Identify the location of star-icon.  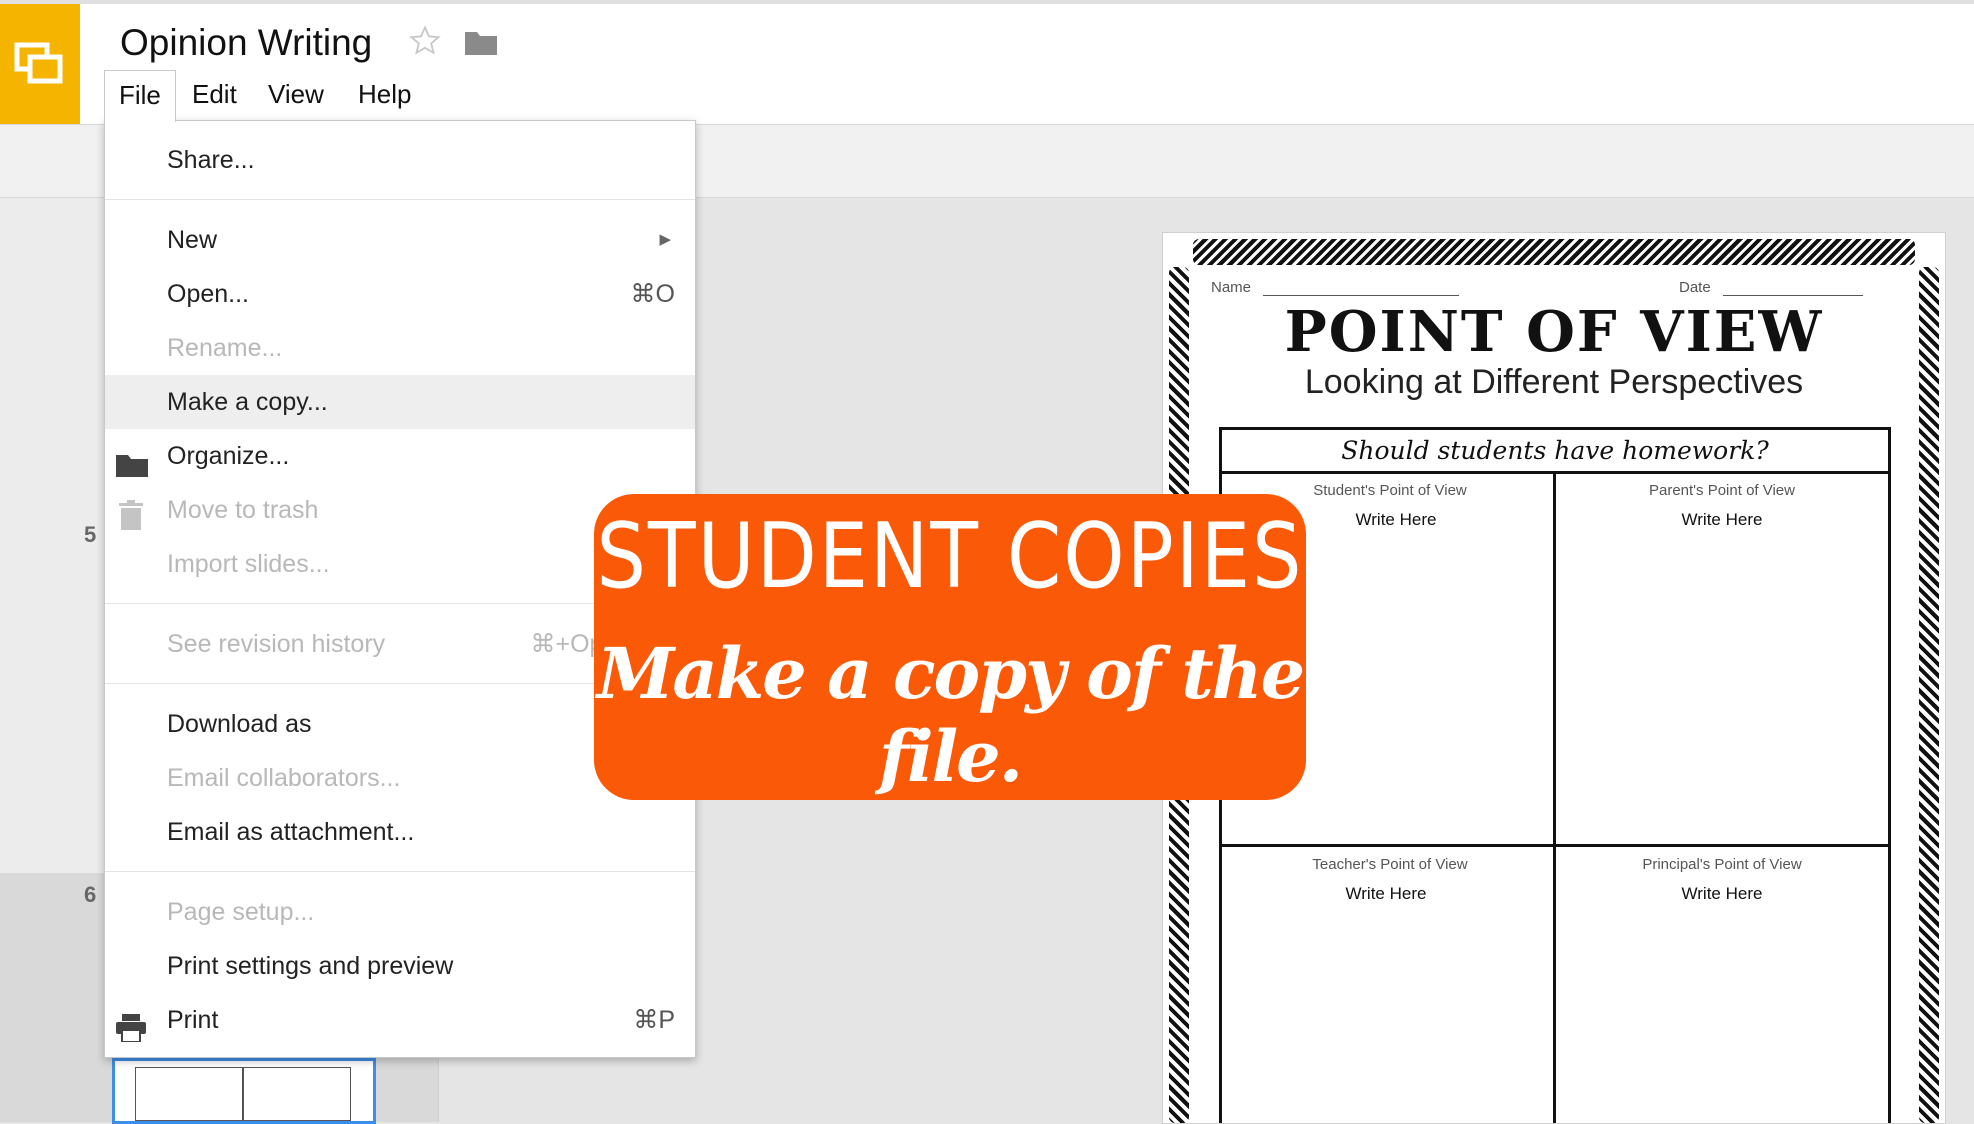
(425, 43).